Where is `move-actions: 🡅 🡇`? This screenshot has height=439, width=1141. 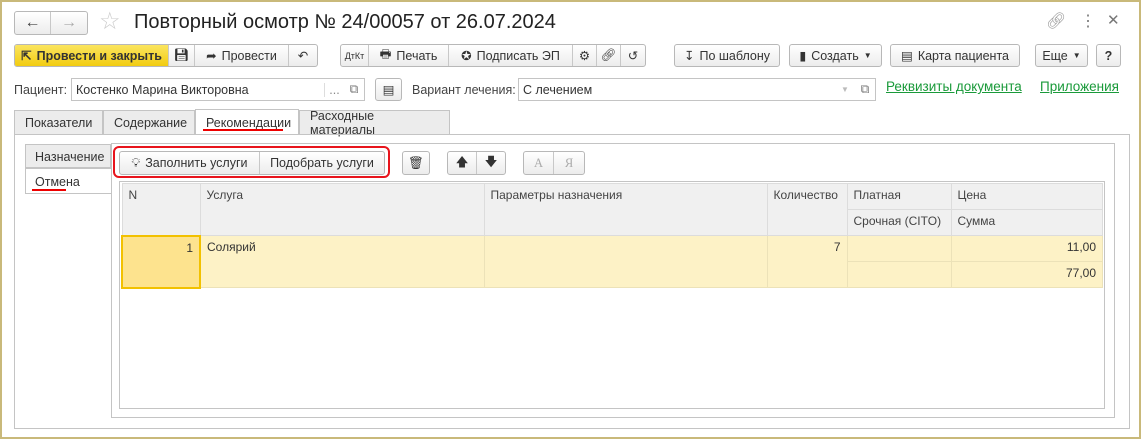
move-actions: 🡅 🡇 is located at coordinates (476, 163).